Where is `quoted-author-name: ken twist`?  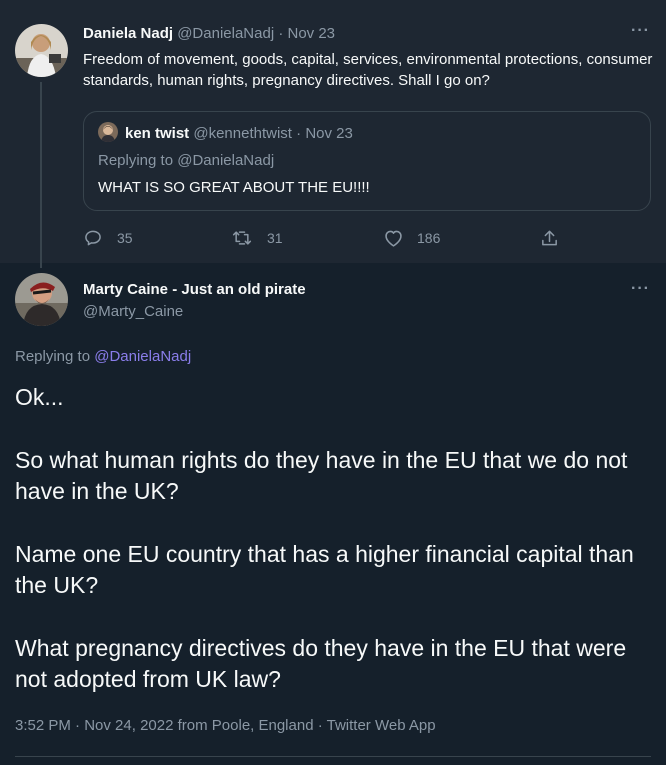 quoted-author-name: ken twist is located at coordinates (157, 133).